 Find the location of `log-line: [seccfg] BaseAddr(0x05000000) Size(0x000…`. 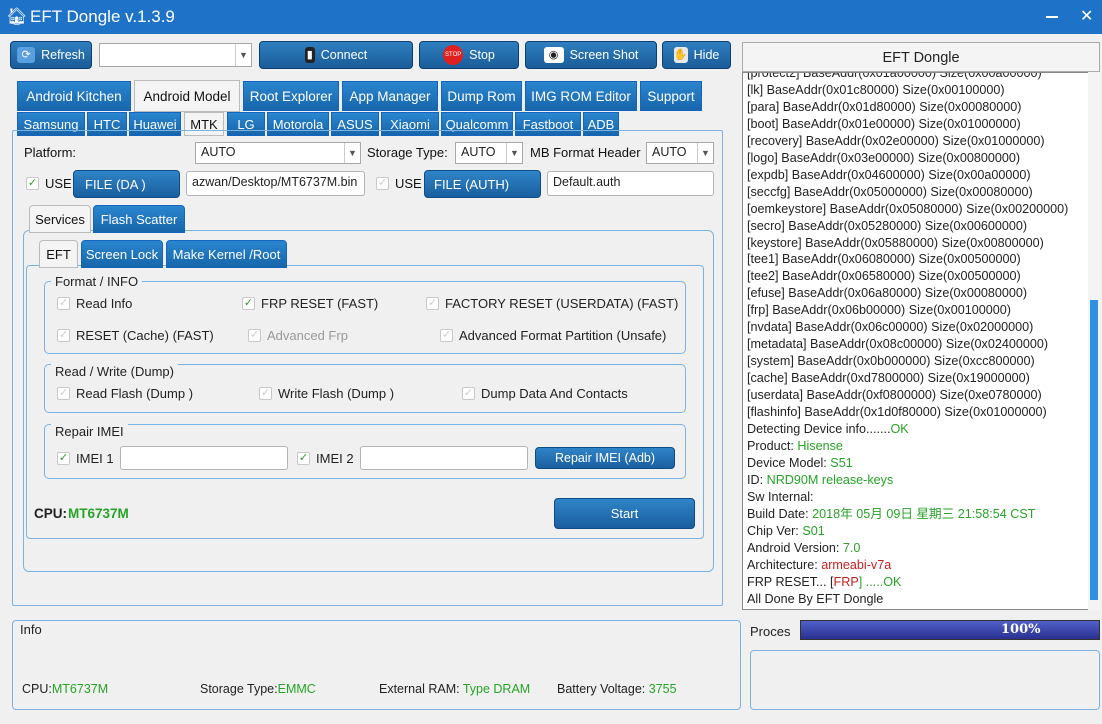

log-line: [seccfg] BaseAddr(0x05000000) Size(0x000… is located at coordinates (923, 192).